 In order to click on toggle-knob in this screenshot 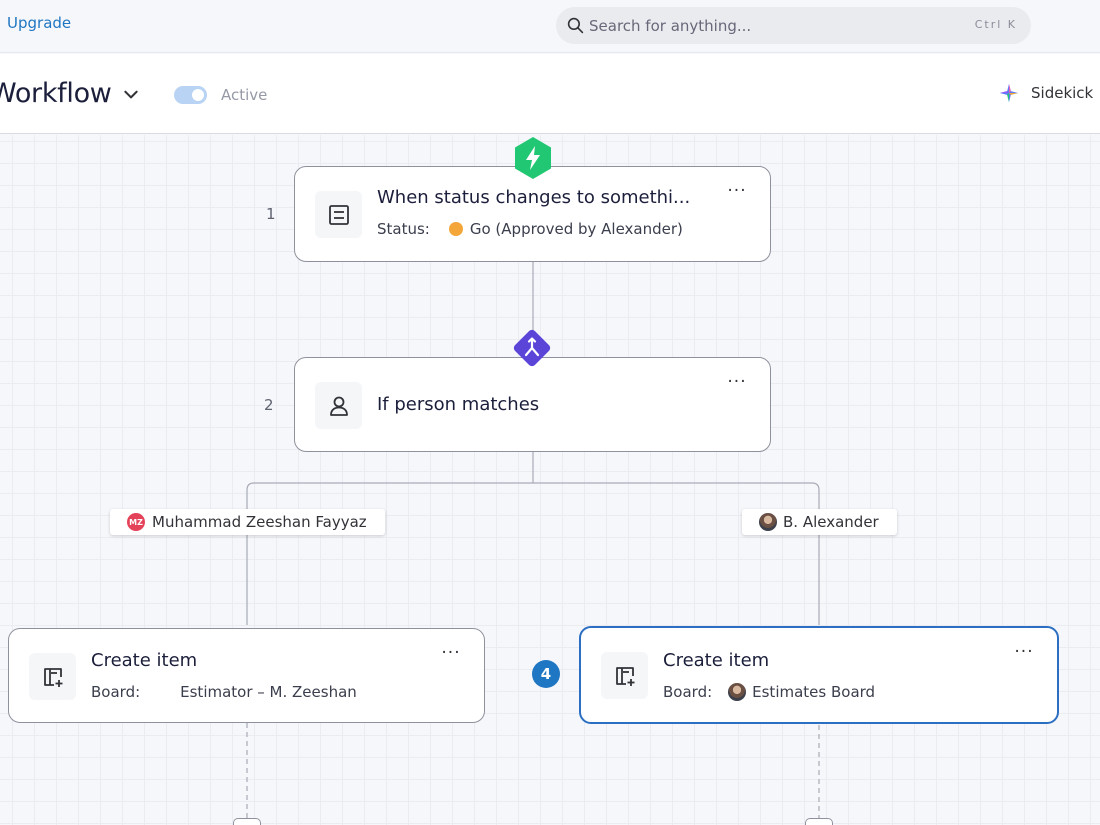, I will do `click(198, 95)`.